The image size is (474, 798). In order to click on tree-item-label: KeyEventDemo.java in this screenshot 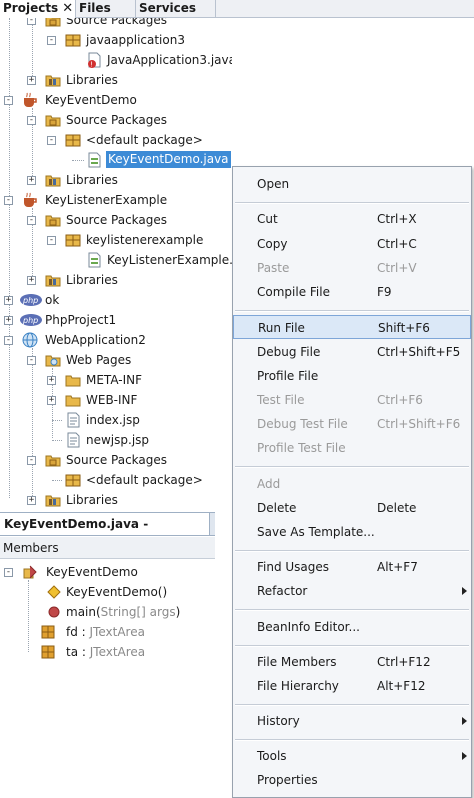, I will do `click(168, 159)`.